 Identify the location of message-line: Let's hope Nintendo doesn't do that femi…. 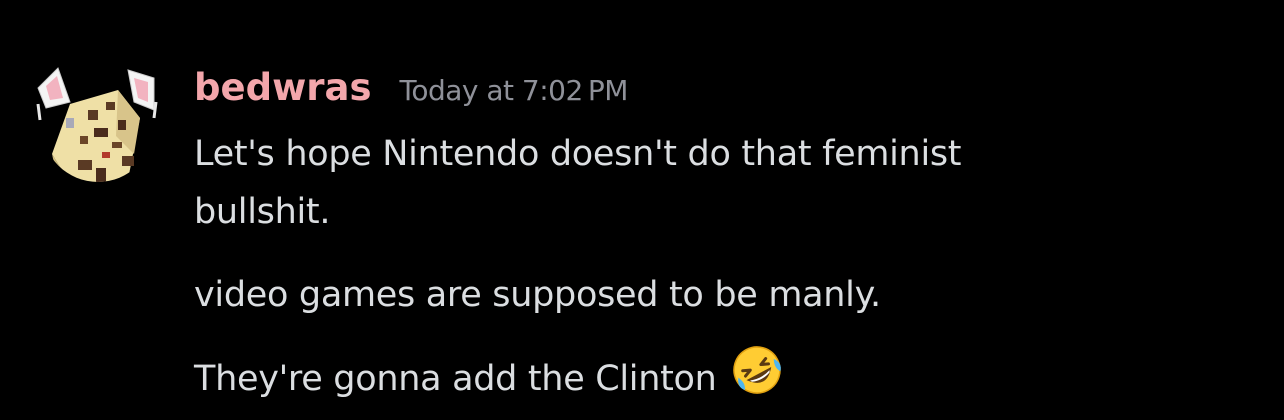
(578, 154).